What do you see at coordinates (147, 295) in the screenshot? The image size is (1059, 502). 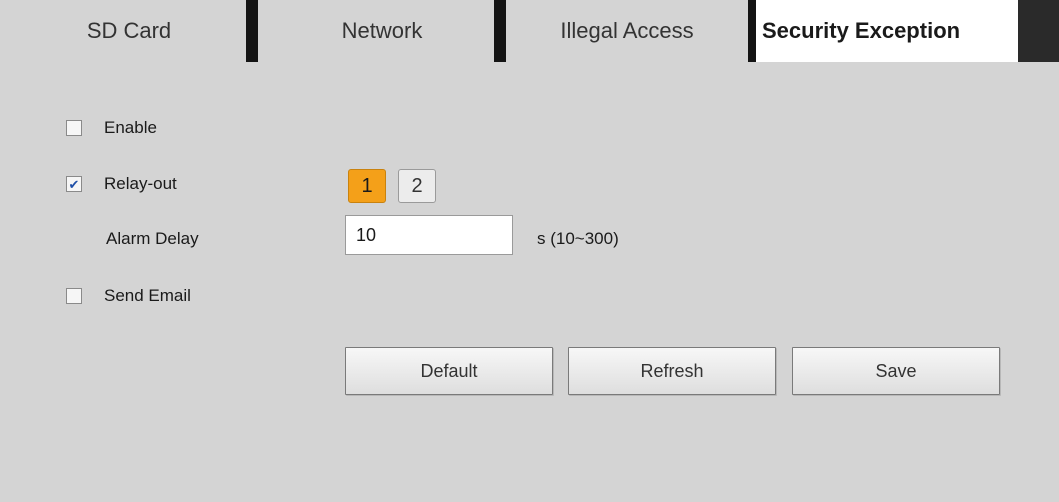 I see `send-email-label: Send Email` at bounding box center [147, 295].